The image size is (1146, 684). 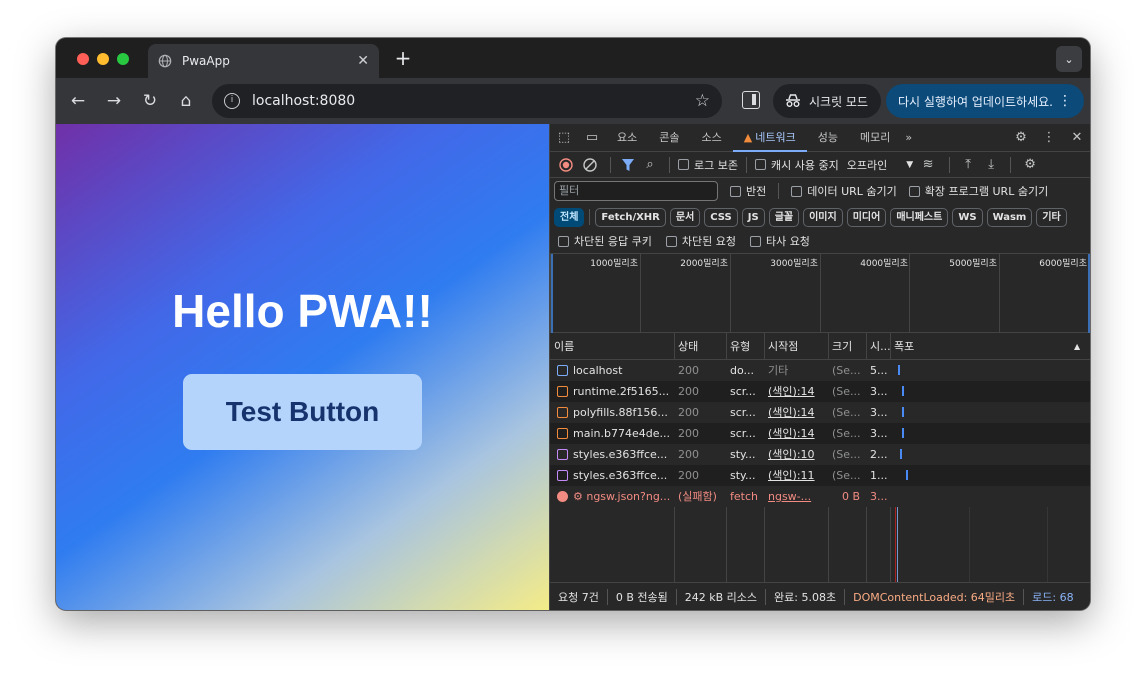 I want to click on close-devtools-icon: ✕, so click(x=1076, y=137).